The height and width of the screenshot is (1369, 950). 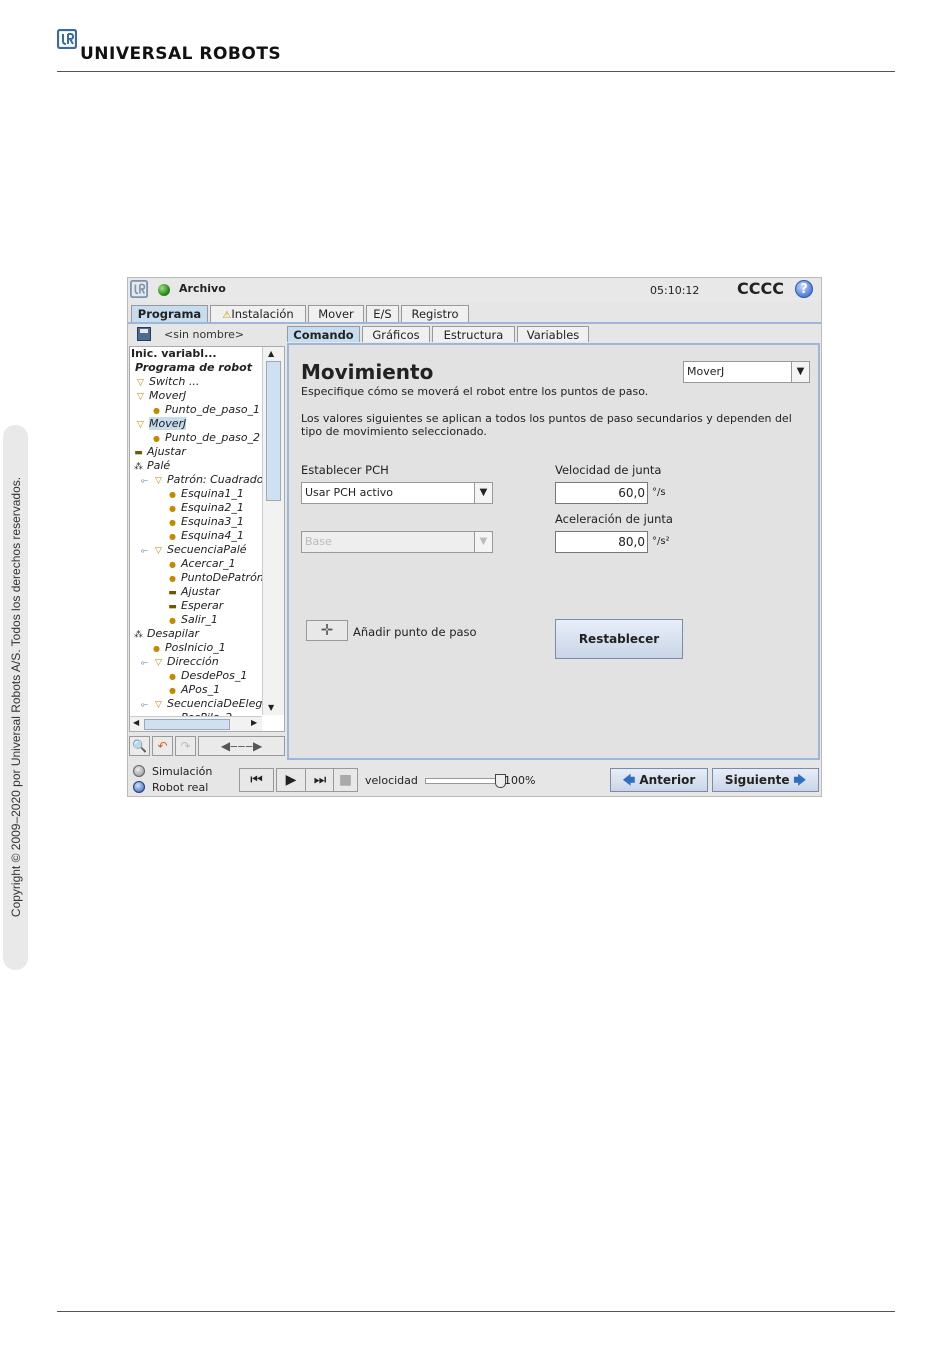 I want to click on tree-item: ▬ Esperar, so click(x=195, y=606).